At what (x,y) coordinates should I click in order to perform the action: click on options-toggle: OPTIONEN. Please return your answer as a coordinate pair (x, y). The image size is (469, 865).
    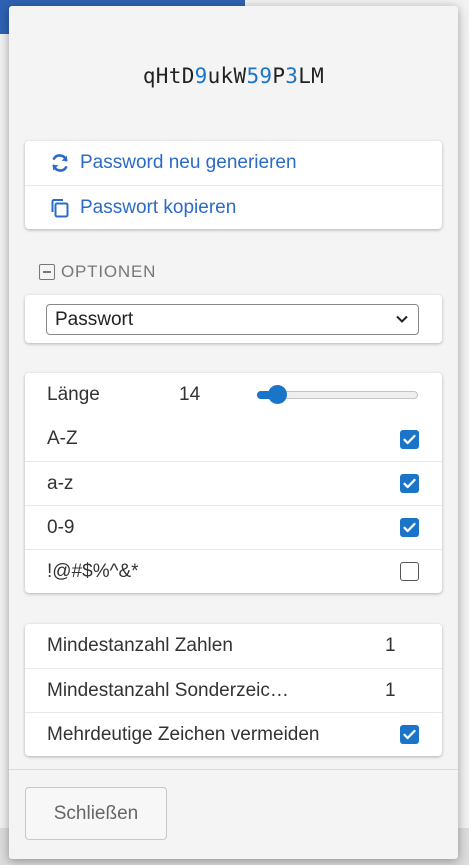
    Looking at the image, I should click on (97, 272).